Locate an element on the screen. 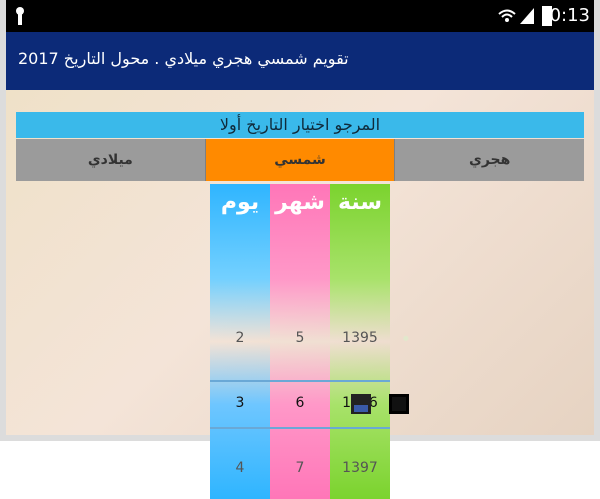 The image size is (600, 499). ad-strip is located at coordinates (308, 404).